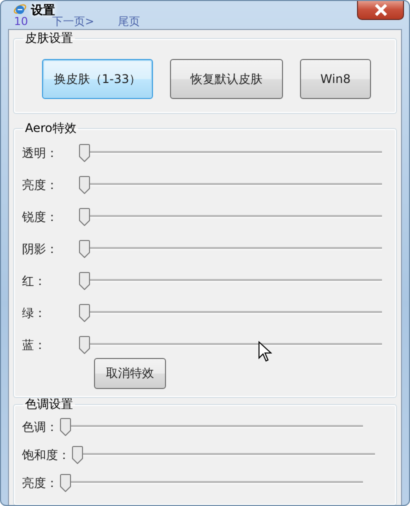 This screenshot has height=506, width=410. What do you see at coordinates (51, 128) in the screenshot?
I see `group-title: Aero特效` at bounding box center [51, 128].